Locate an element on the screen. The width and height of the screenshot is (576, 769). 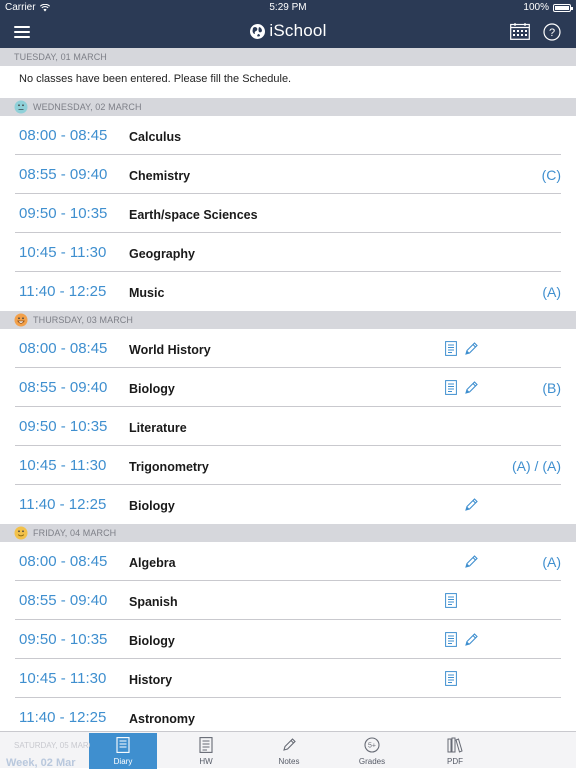
day-header-label: FRIDAY, 04 MARCH is located at coordinates (75, 533).